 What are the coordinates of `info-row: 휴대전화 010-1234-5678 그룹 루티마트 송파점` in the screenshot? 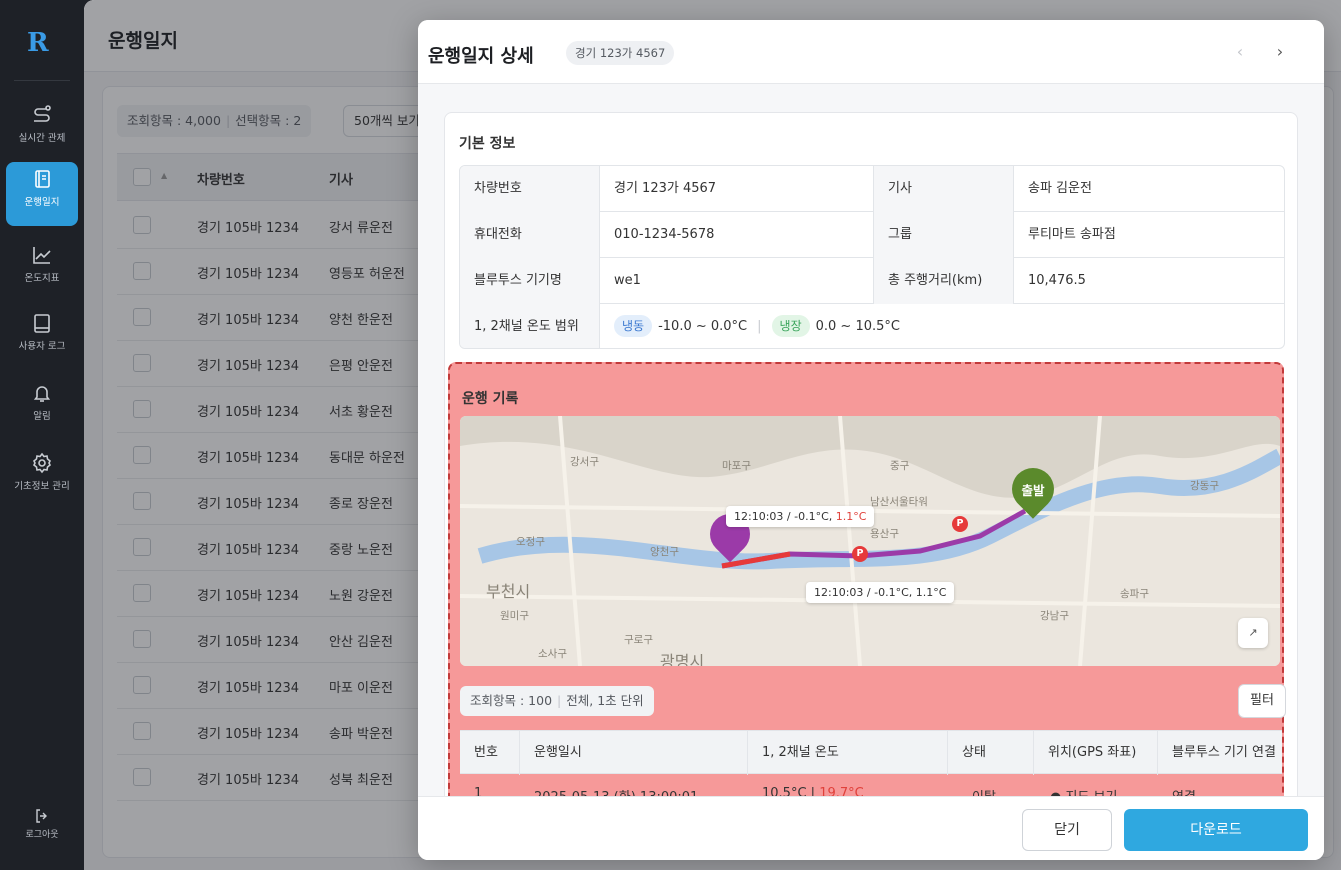 It's located at (872, 235).